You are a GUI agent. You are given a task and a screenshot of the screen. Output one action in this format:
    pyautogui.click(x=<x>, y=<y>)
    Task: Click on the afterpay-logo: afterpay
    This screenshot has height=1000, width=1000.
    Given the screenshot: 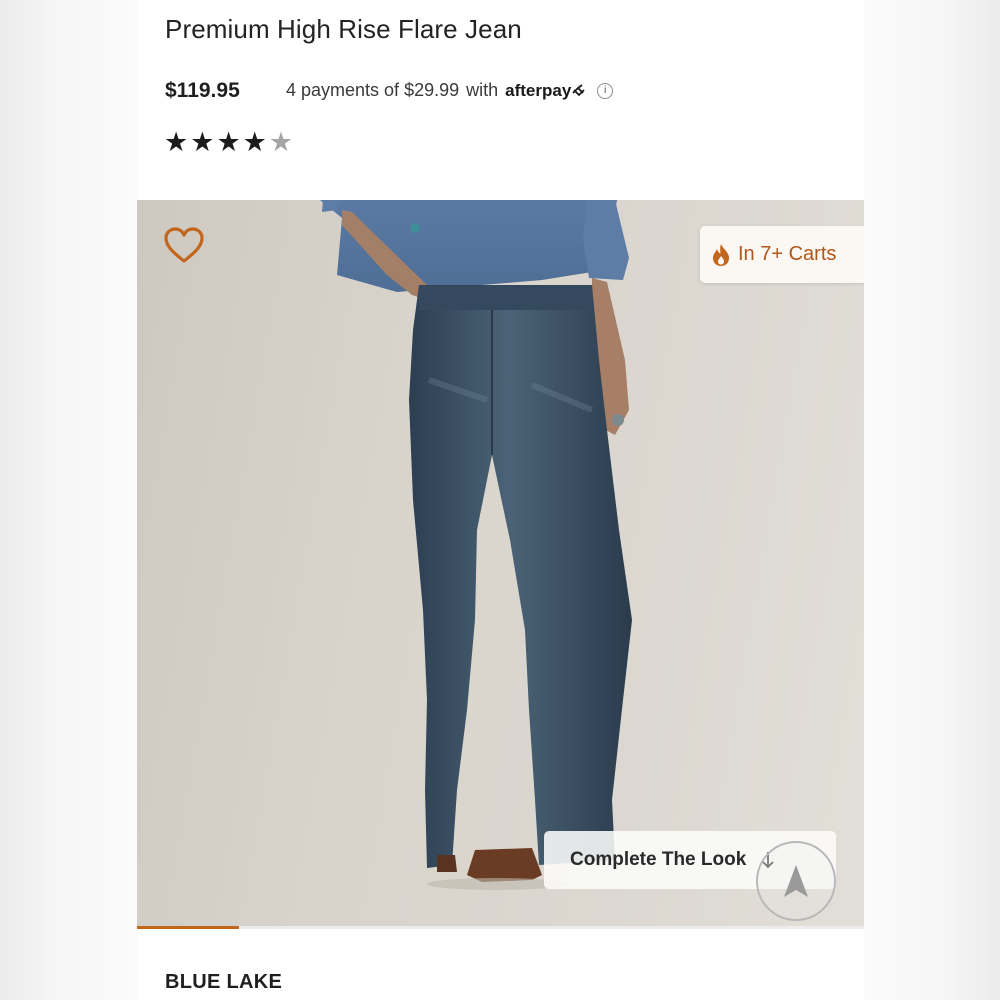 What is the action you would take?
    pyautogui.click(x=545, y=91)
    